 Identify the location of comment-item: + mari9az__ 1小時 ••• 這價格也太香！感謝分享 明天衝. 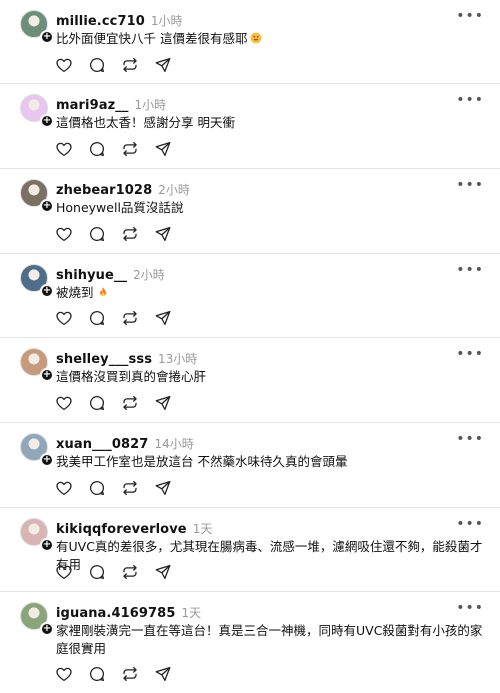
(250, 126).